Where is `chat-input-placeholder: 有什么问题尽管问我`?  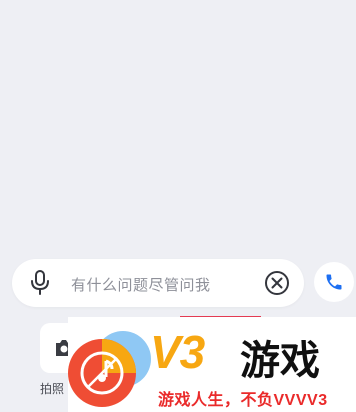 chat-input-placeholder: 有什么问题尽管问我 is located at coordinates (141, 284).